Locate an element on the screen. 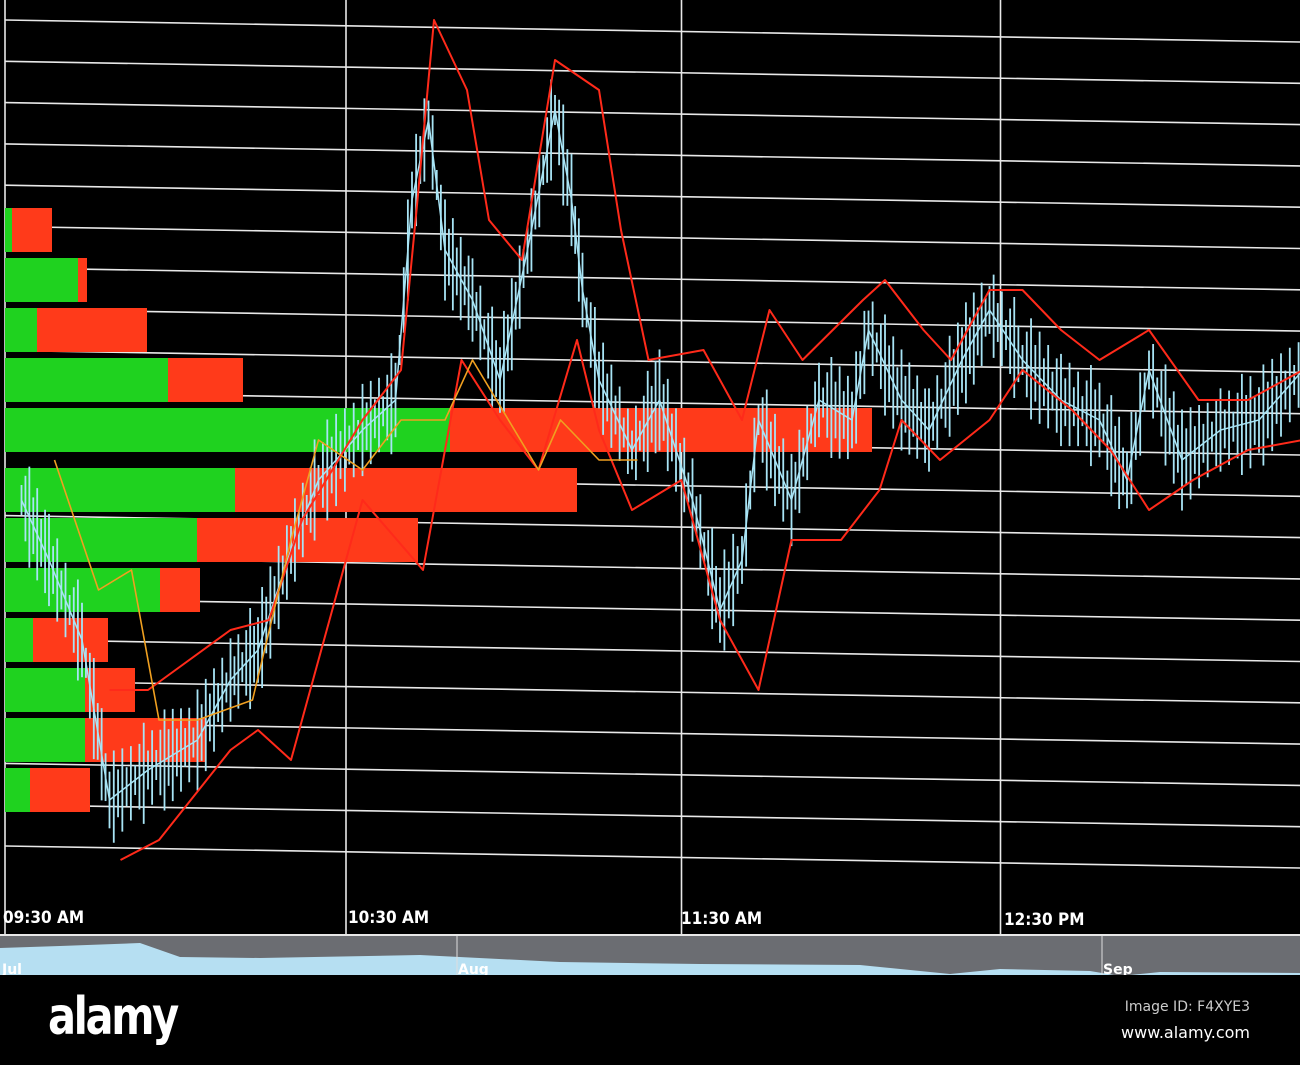  navigator-label: Jul is located at coordinates (11, 968).